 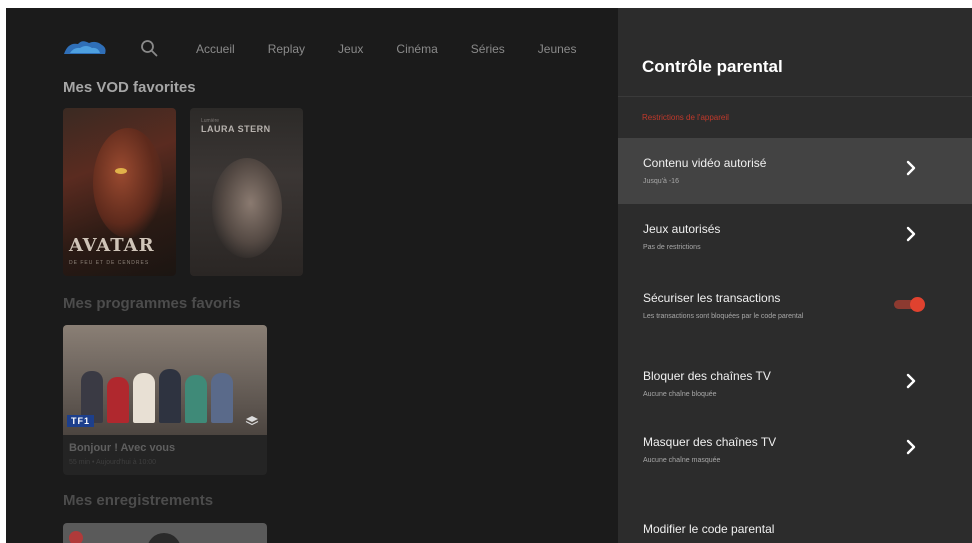 What do you see at coordinates (685, 117) in the screenshot?
I see `panel-section-label: Restrictions de l'appareil` at bounding box center [685, 117].